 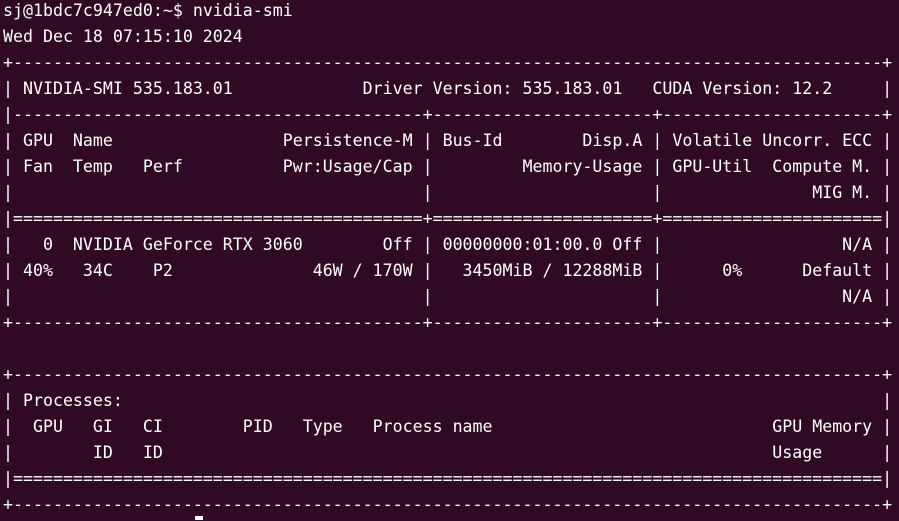 I want to click on processes-header-row-2: | ID ID Usage |, so click(x=448, y=452).